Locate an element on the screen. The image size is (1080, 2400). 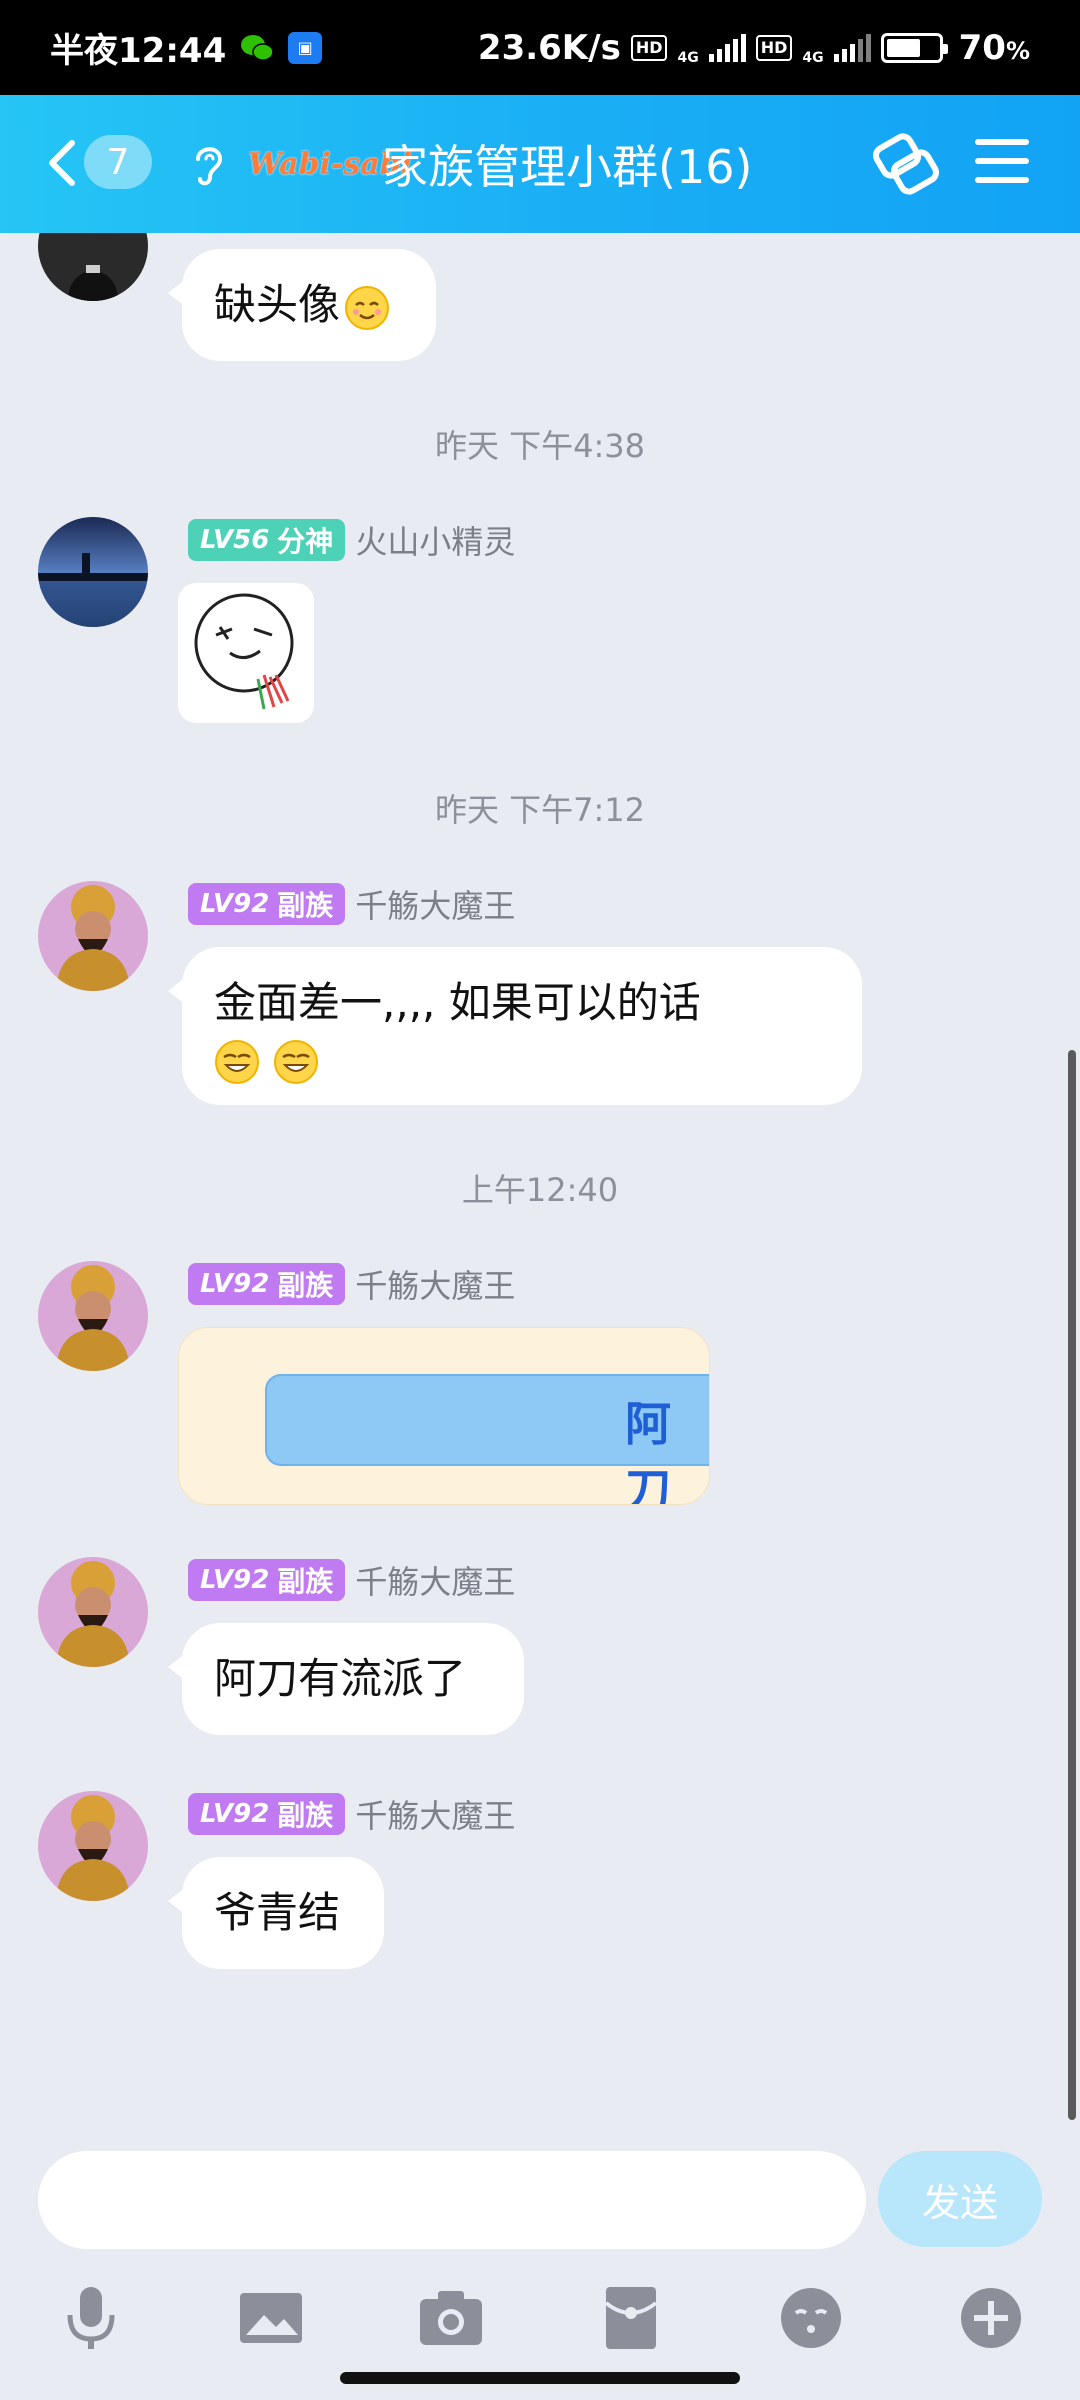
sender-nickname: 火山小精灵 is located at coordinates (435, 540).